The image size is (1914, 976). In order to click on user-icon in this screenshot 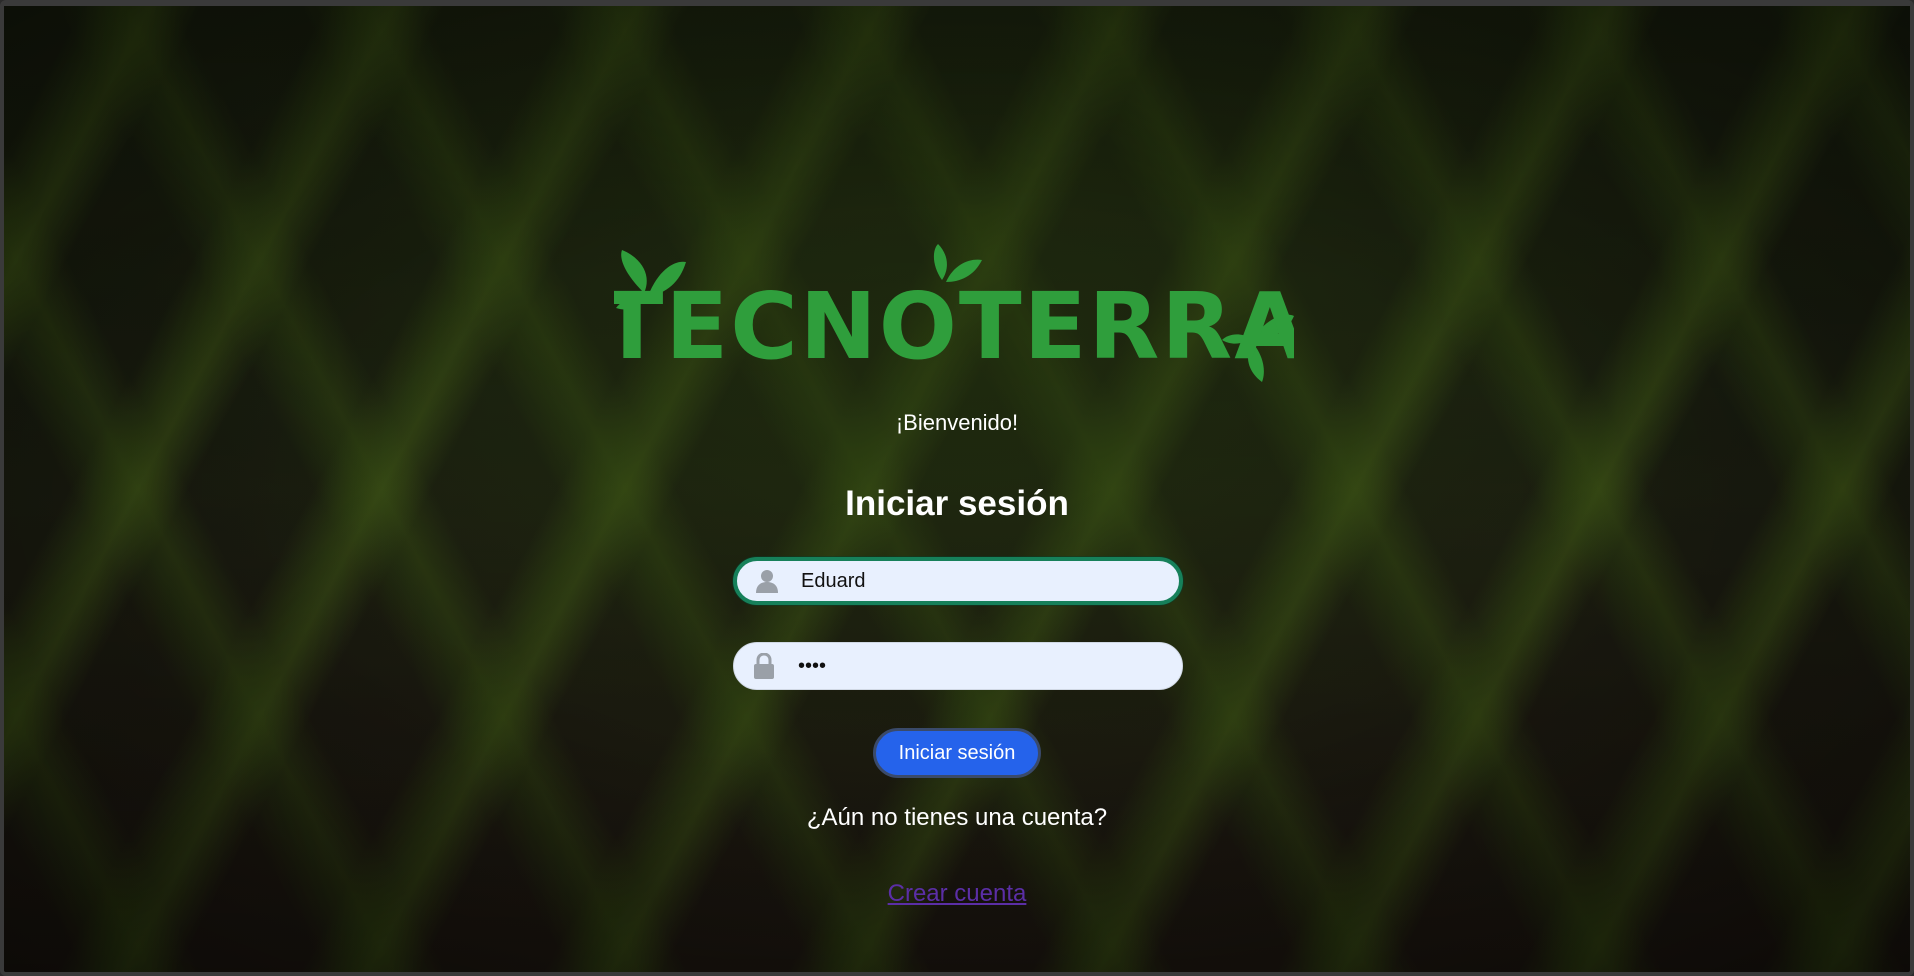, I will do `click(767, 581)`.